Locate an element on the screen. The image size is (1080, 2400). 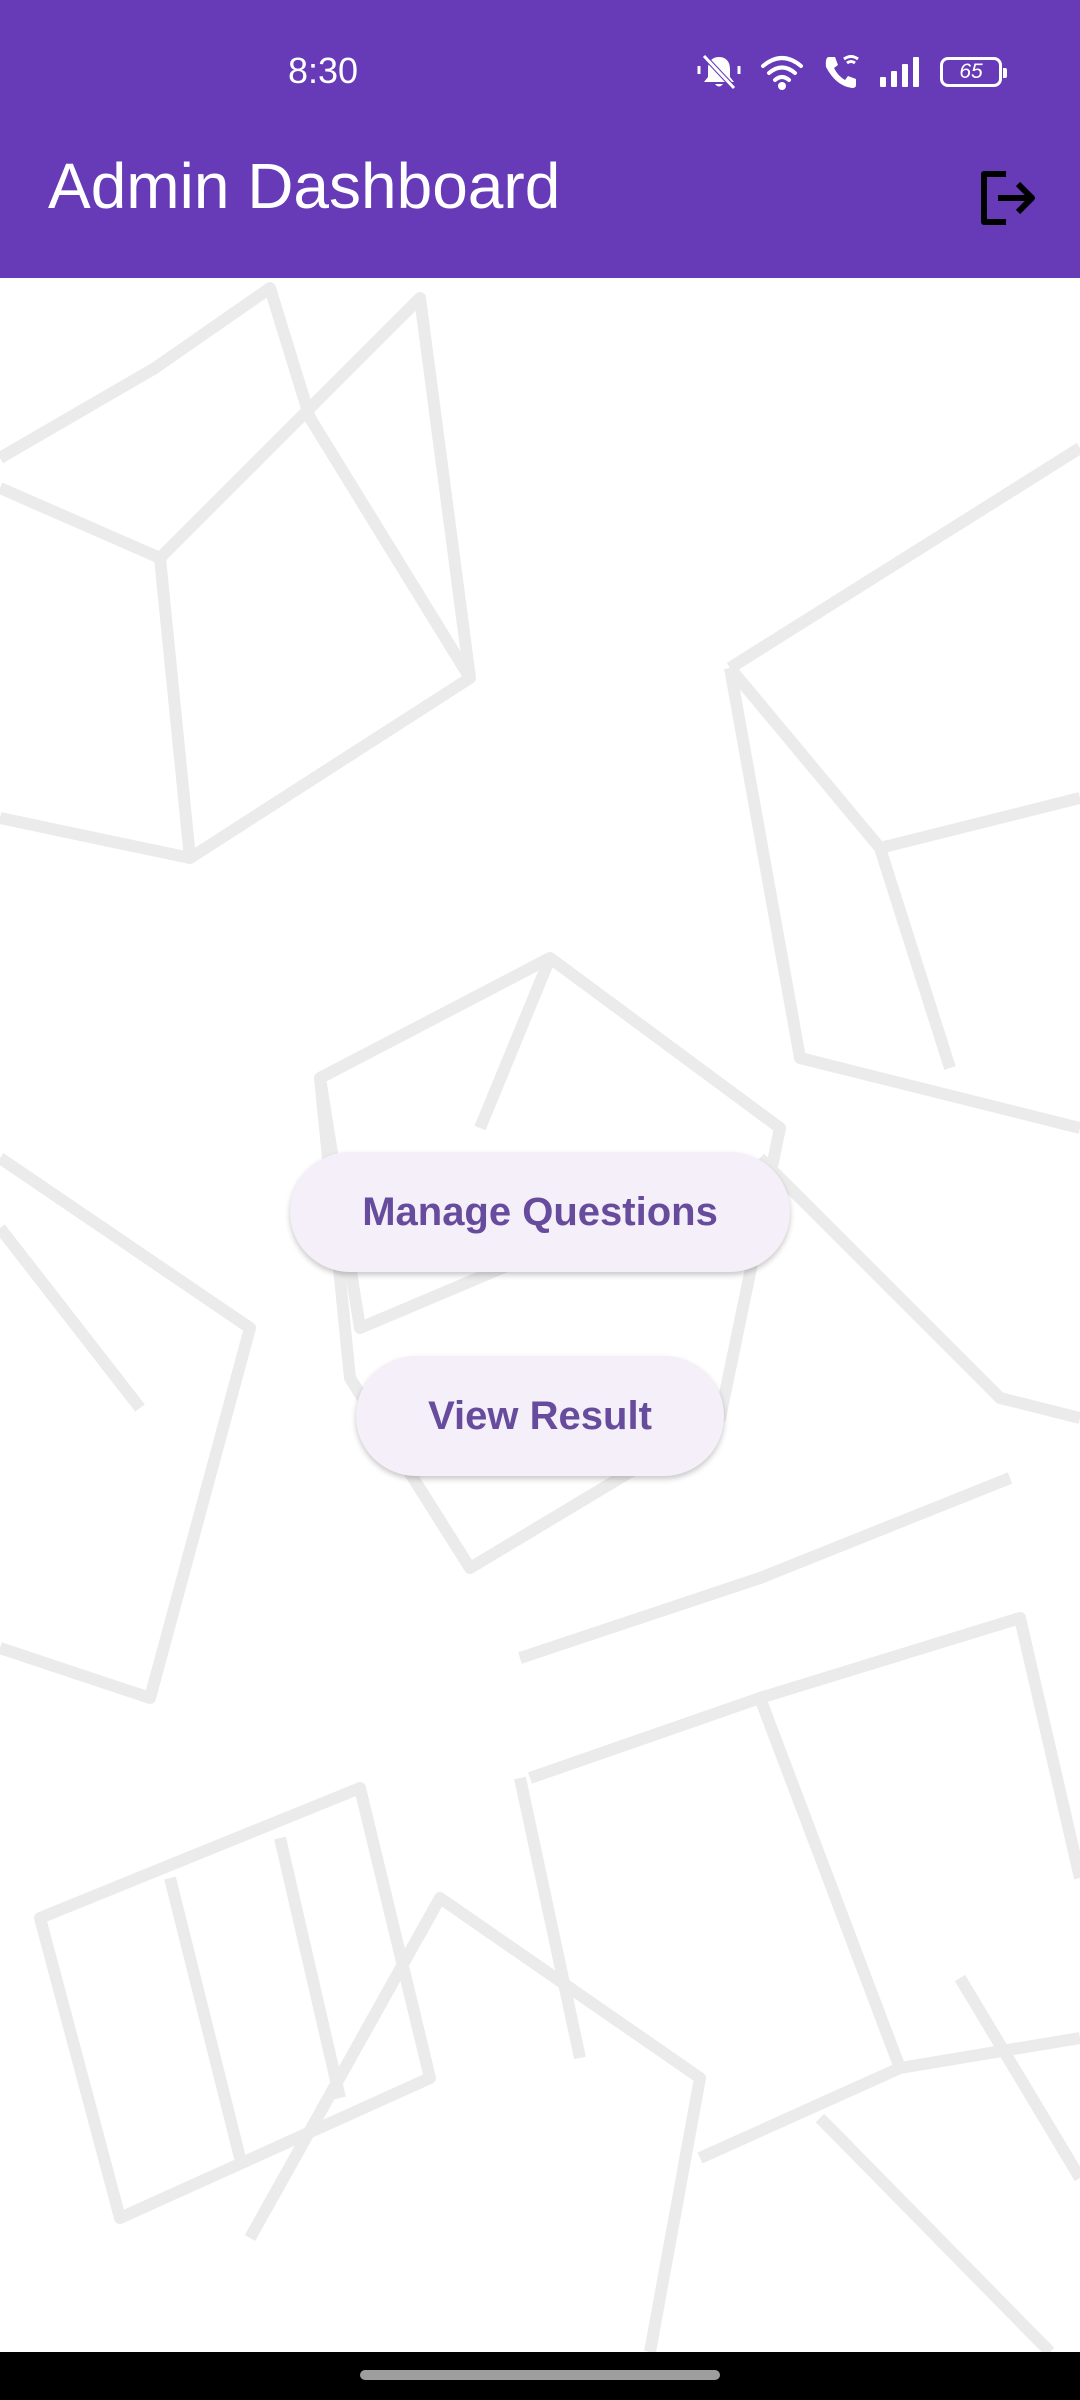
wifi-icon is located at coordinates (782, 72).